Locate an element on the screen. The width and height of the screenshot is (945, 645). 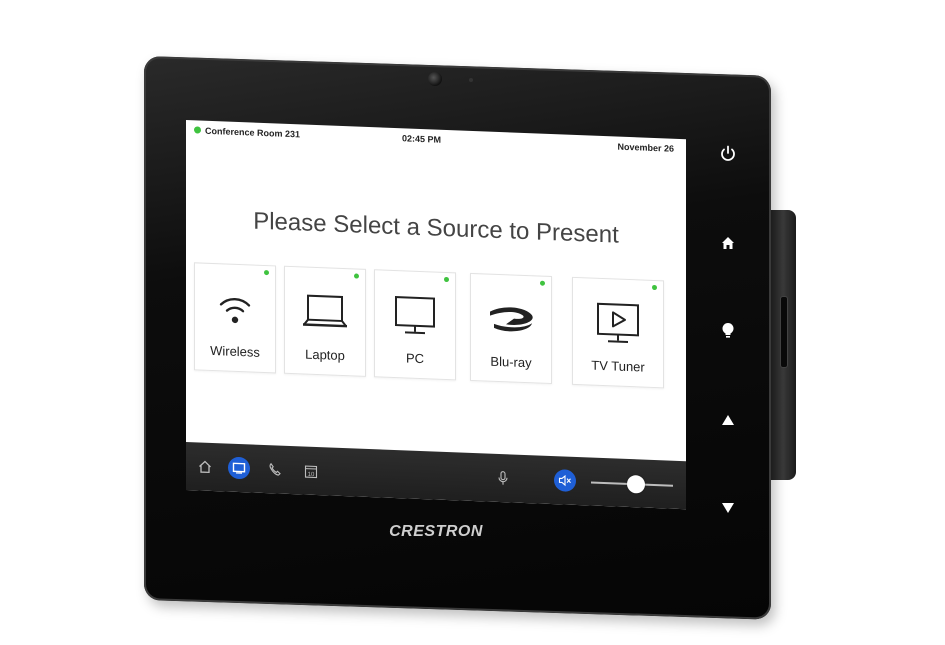
lightbulb-icon is located at coordinates (728, 330).